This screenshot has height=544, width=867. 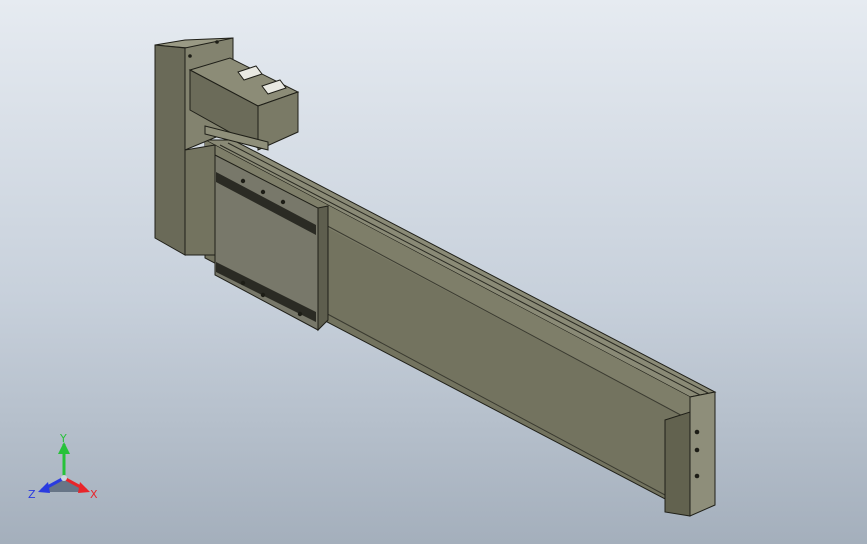 What do you see at coordinates (32, 494) in the screenshot?
I see `z-axis-label: Z` at bounding box center [32, 494].